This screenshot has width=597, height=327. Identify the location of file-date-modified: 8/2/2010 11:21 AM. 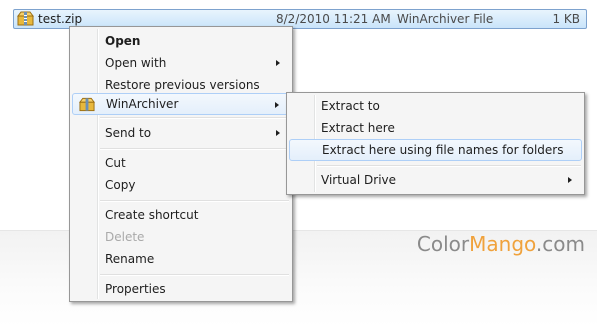
(333, 19).